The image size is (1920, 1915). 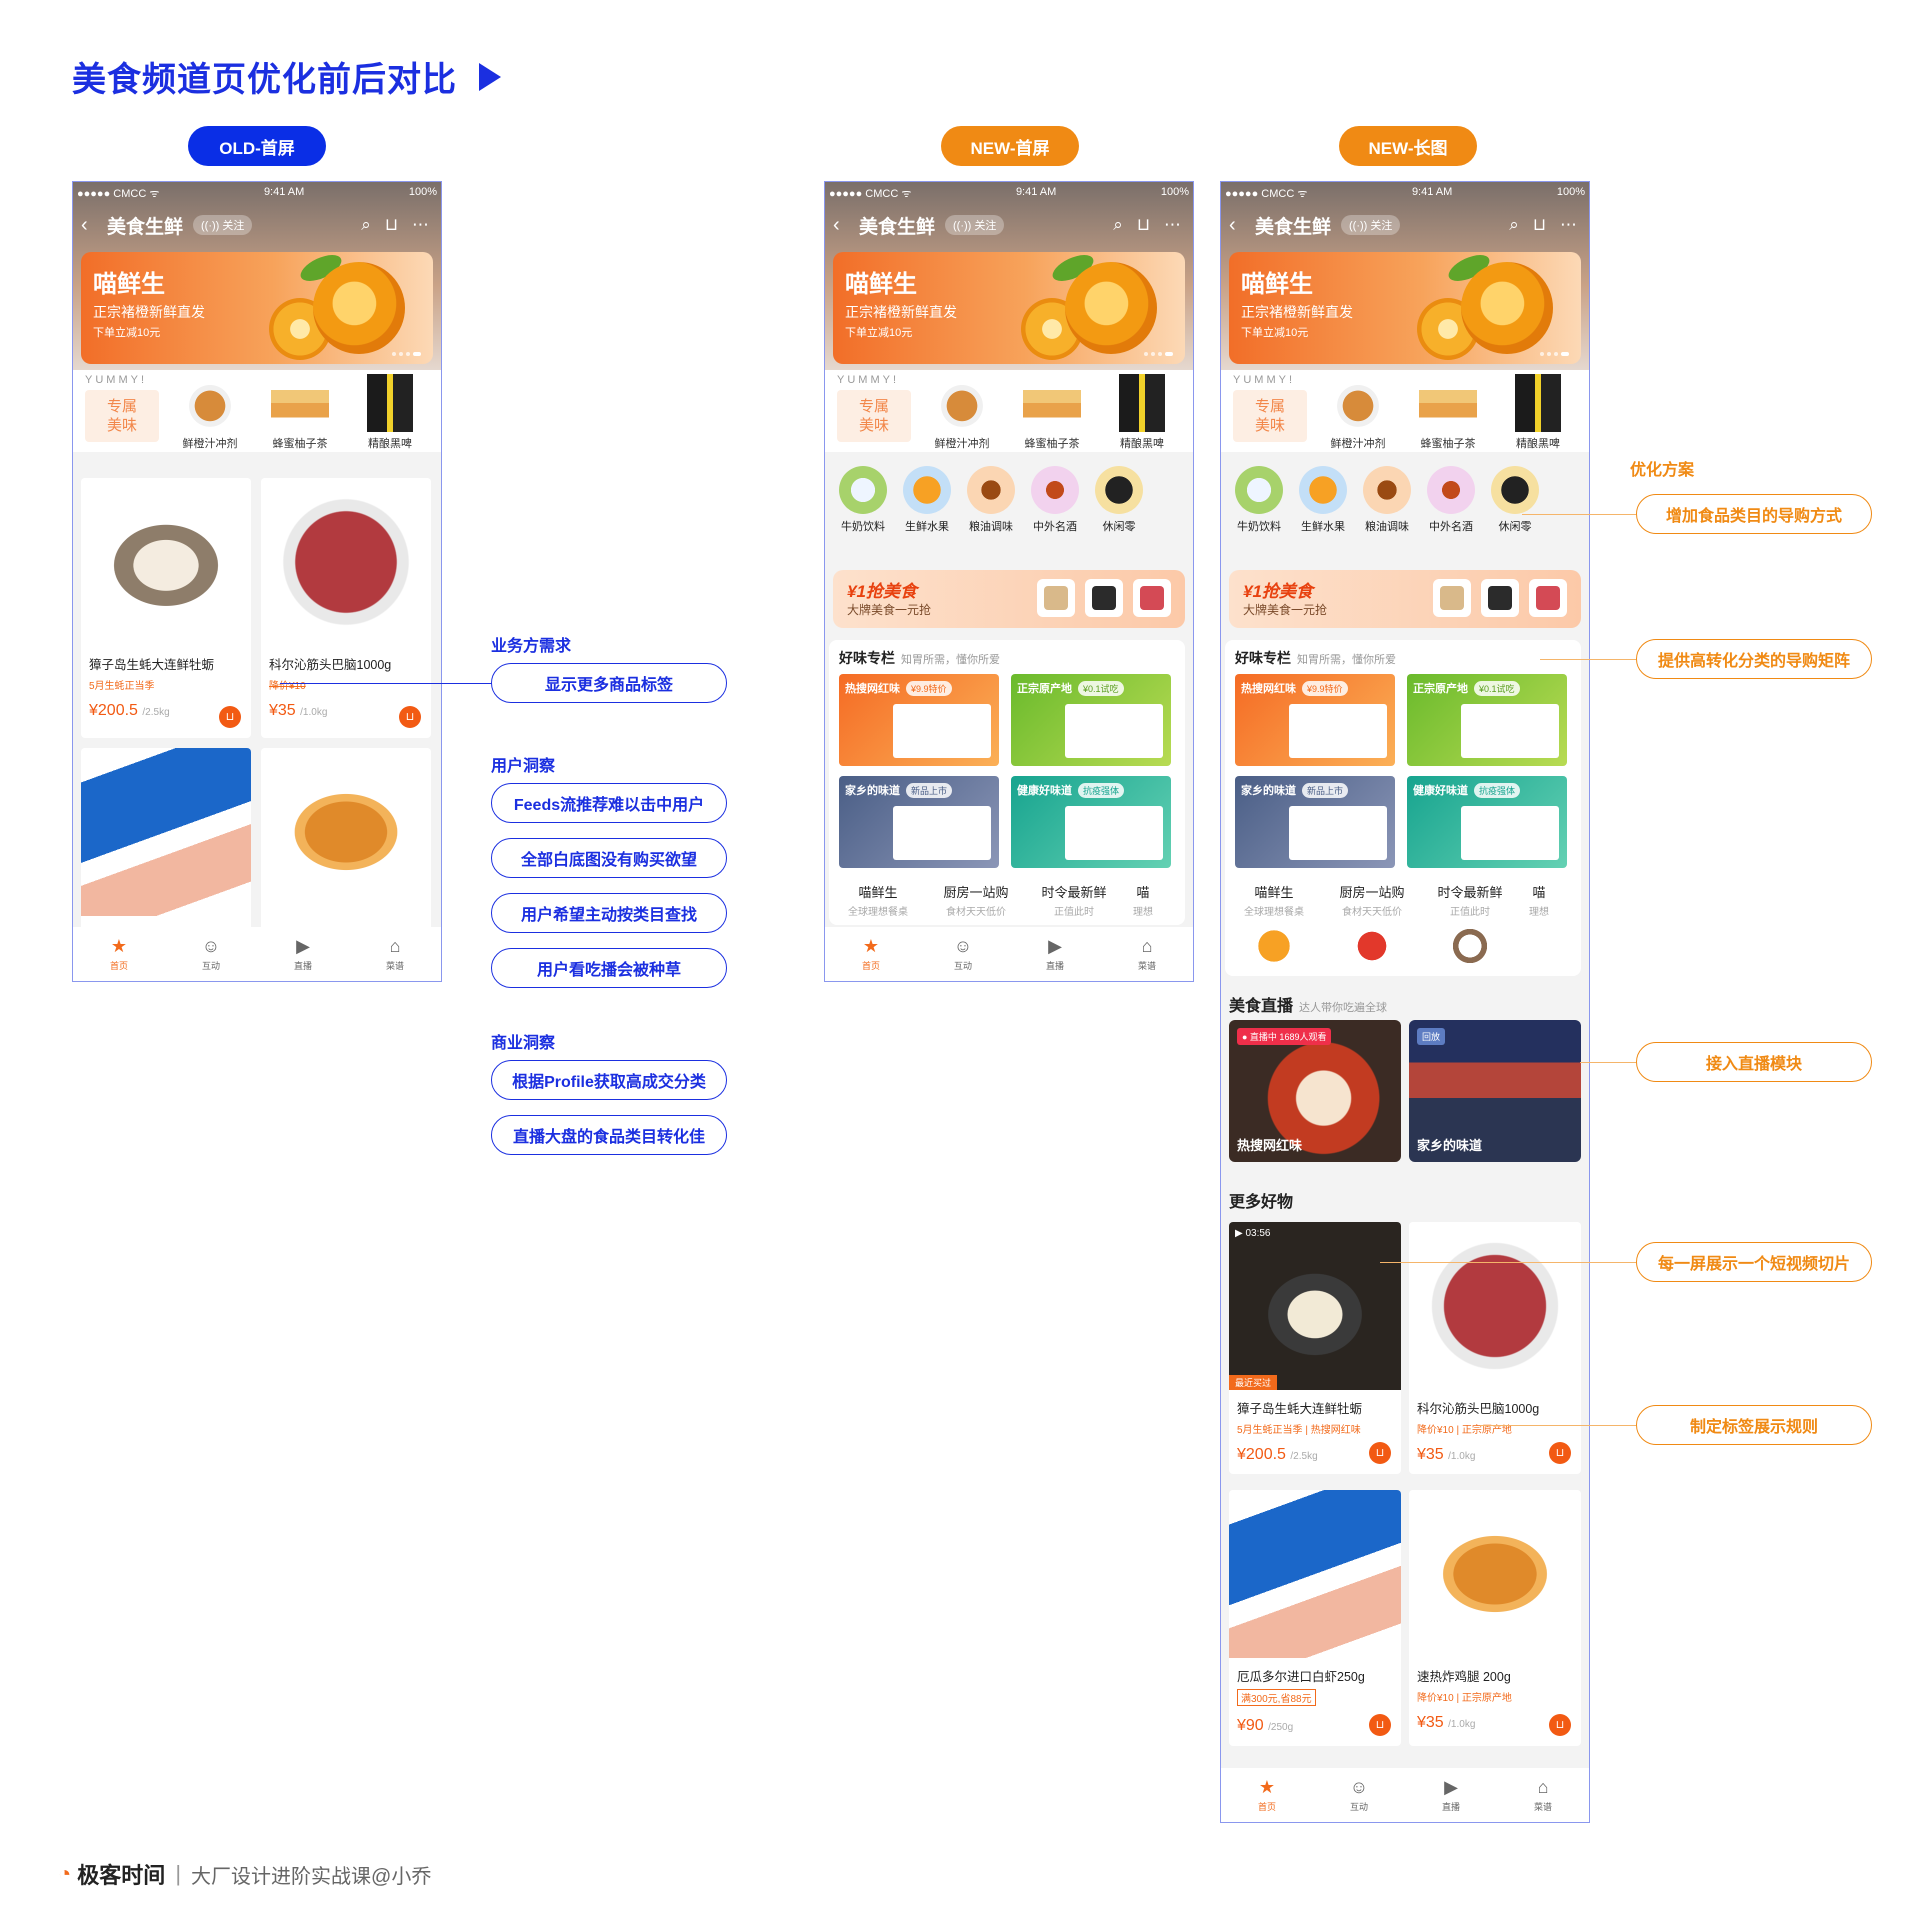 I want to click on sub-desc: 正值此时, so click(x=1074, y=912).